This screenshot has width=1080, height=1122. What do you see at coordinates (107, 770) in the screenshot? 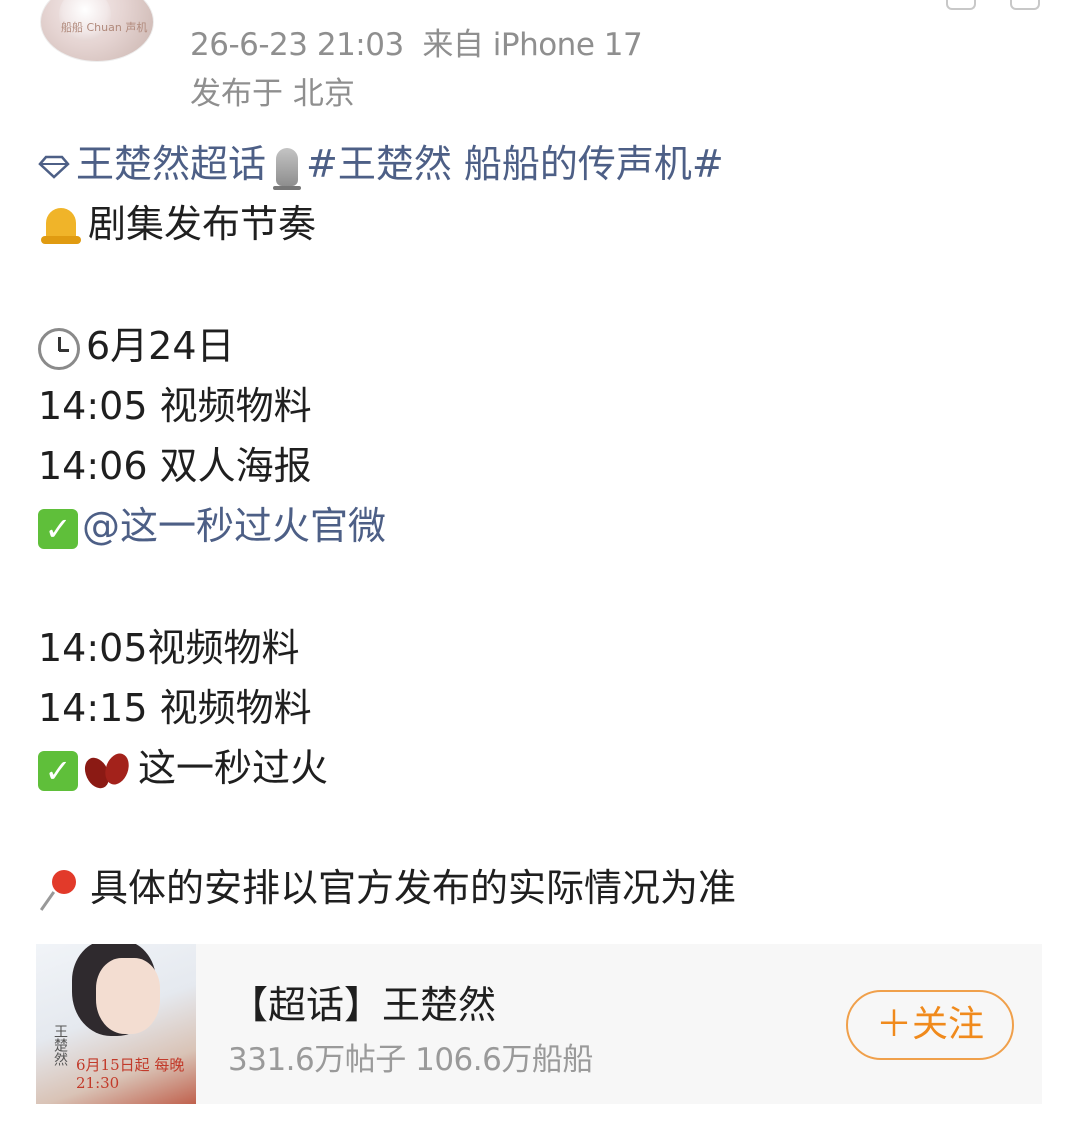
I see `beans-icon` at bounding box center [107, 770].